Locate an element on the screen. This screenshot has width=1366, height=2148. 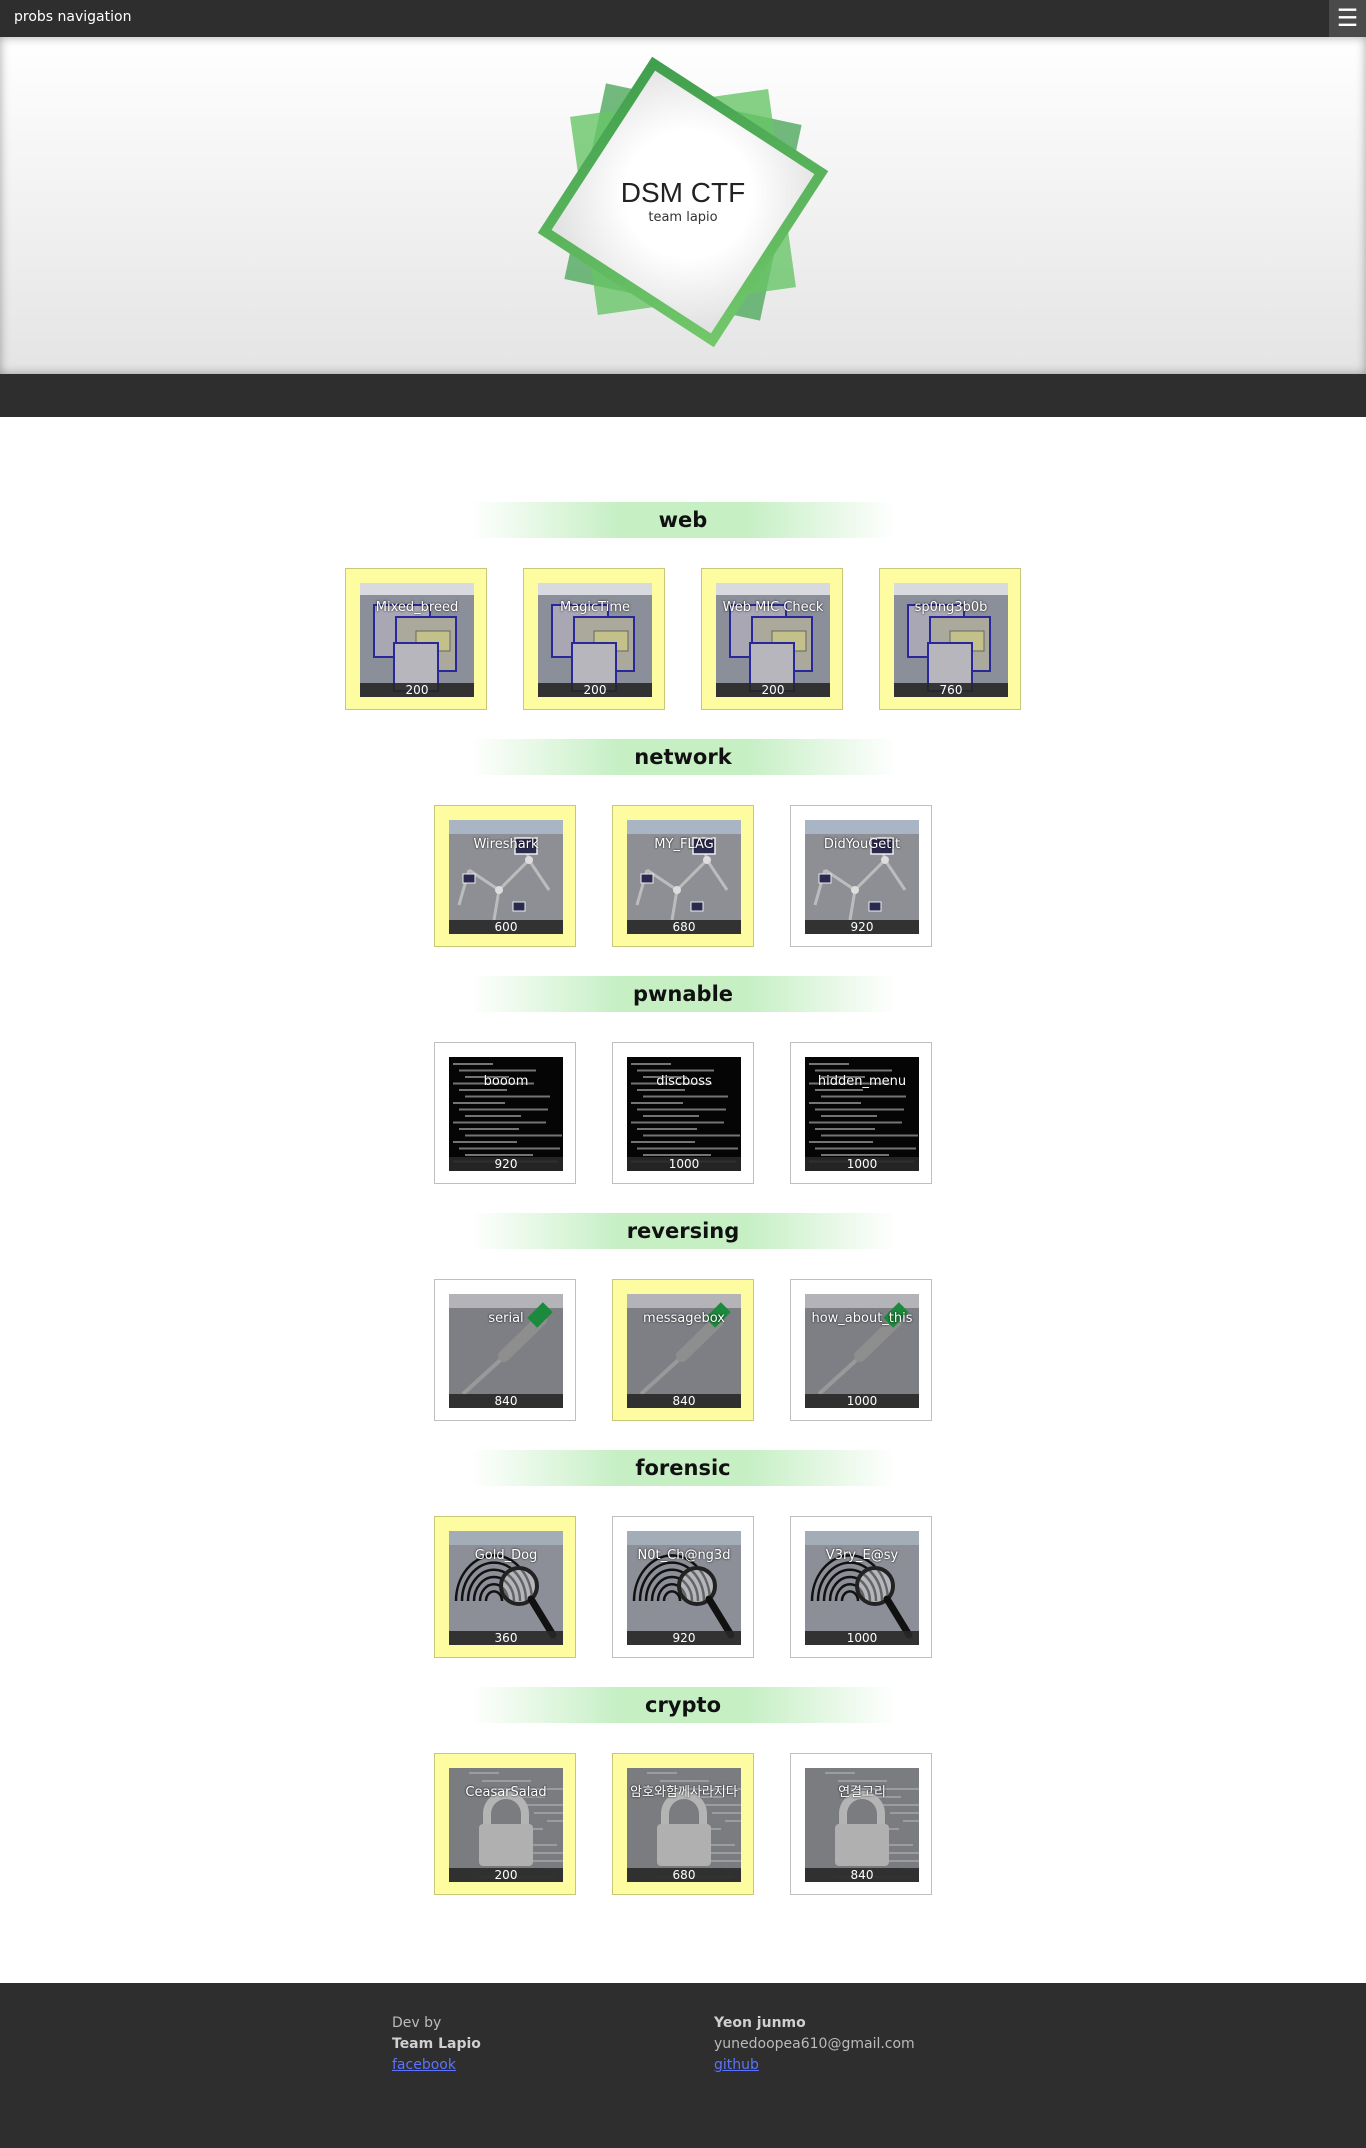
problem-score: 600 is located at coordinates (506, 927).